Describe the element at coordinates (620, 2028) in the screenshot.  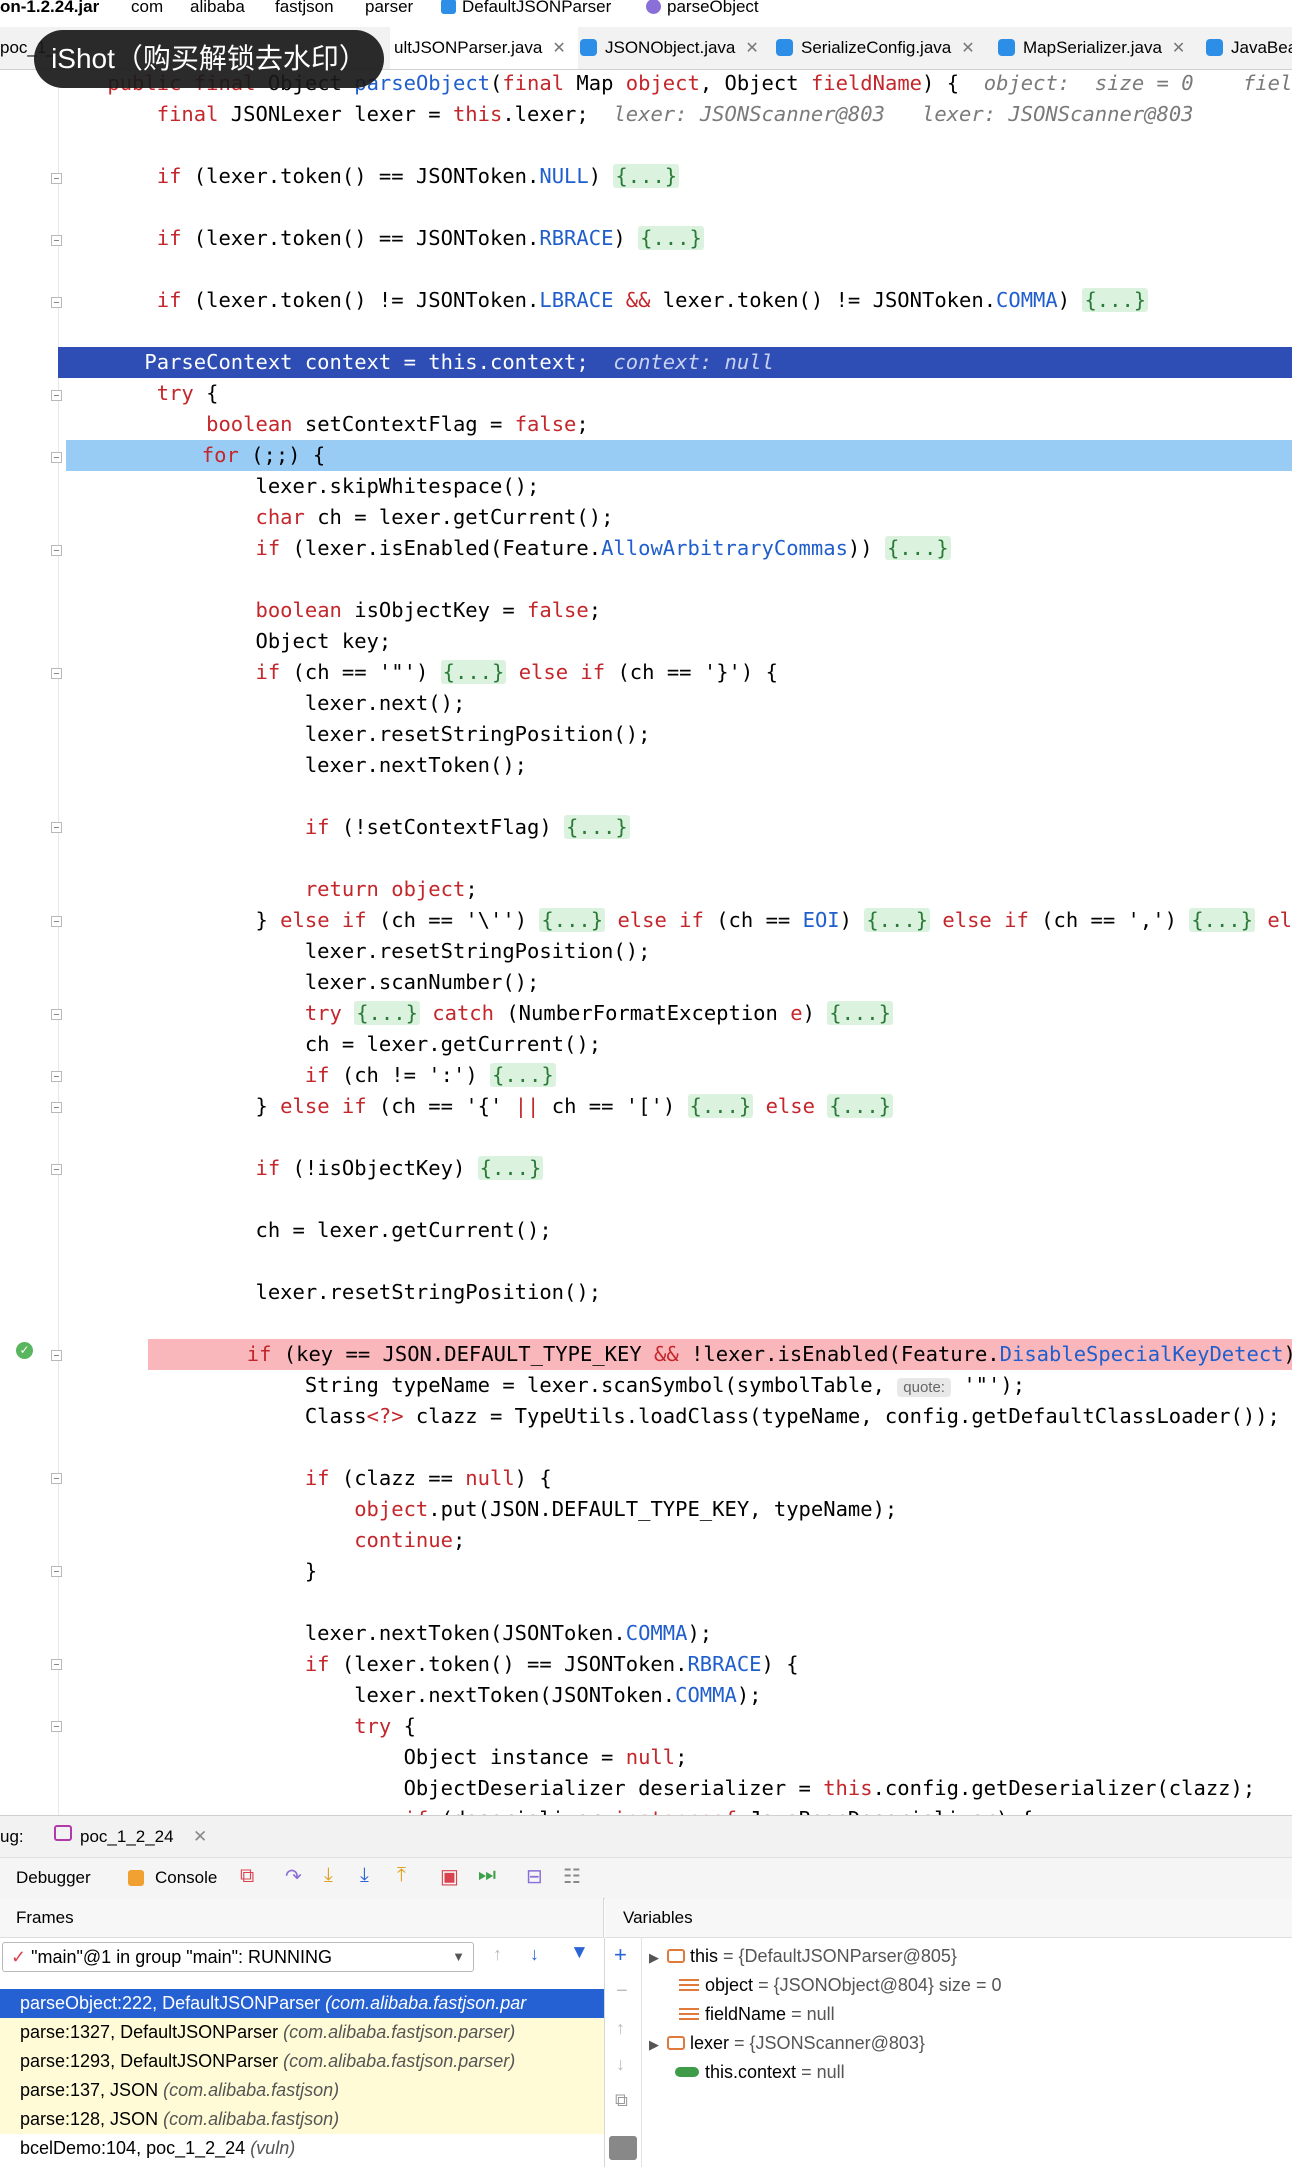
I see `move-up-icon: ↑` at that location.